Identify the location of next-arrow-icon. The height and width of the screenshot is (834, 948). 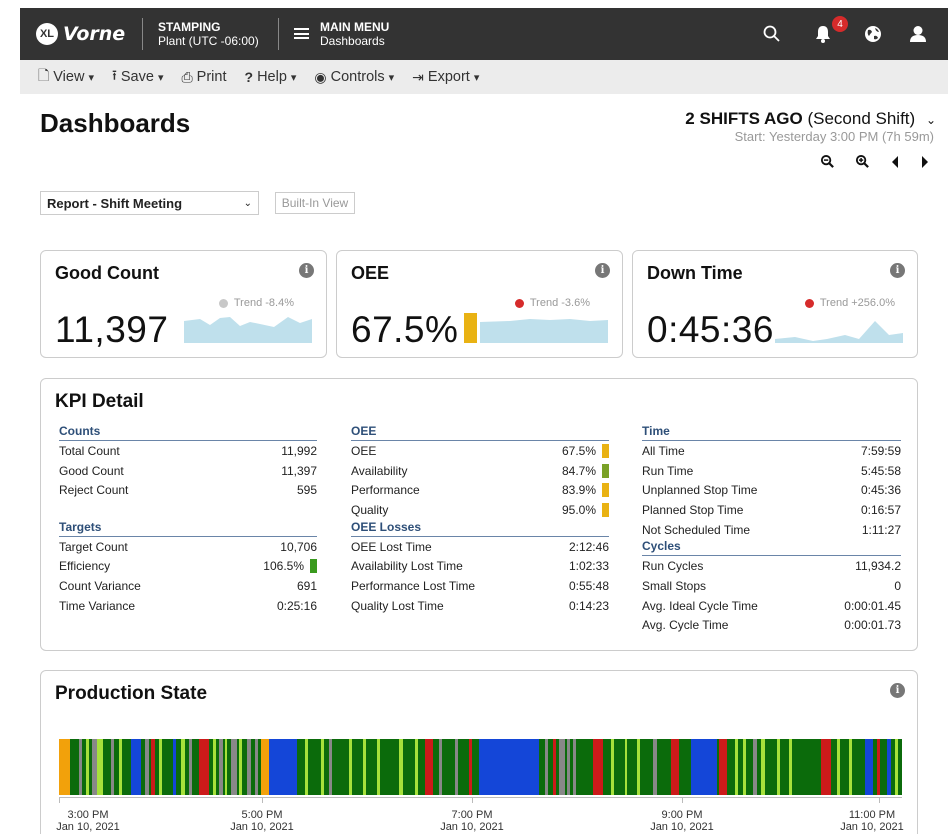
(925, 161).